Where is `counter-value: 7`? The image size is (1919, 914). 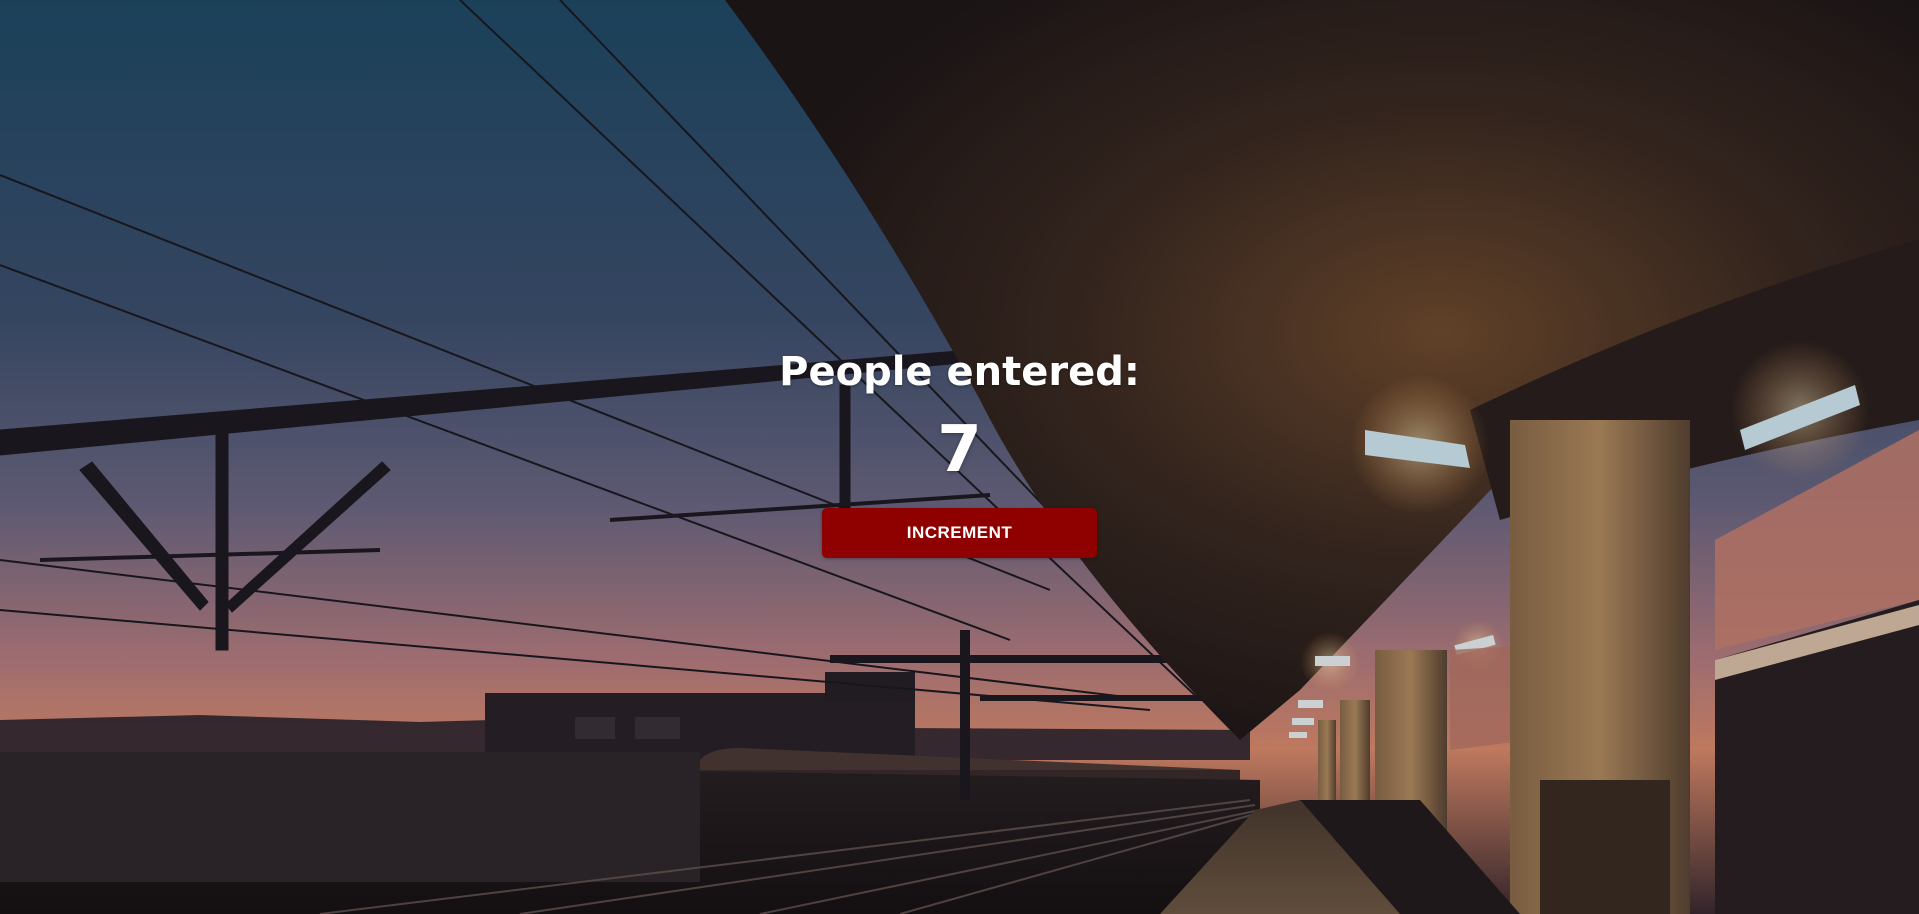 counter-value: 7 is located at coordinates (959, 450).